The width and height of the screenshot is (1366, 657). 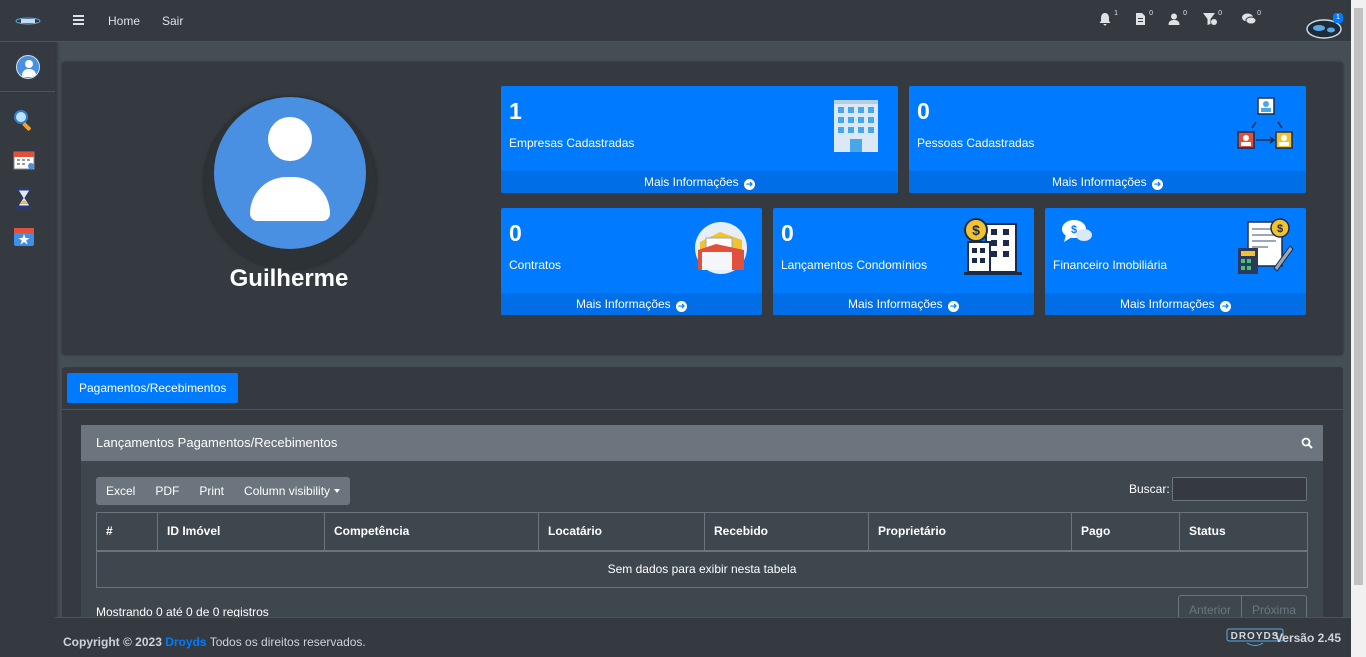 I want to click on users-button: 0, so click(x=1177, y=19).